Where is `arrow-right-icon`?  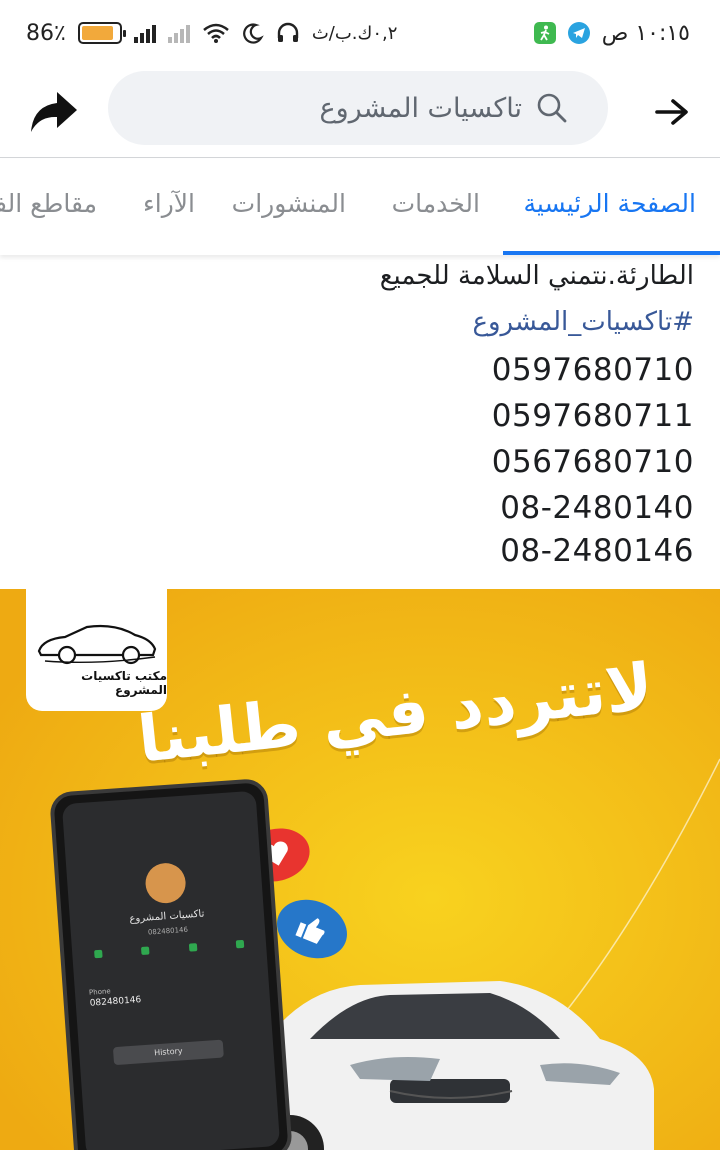
arrow-right-icon is located at coordinates (671, 111).